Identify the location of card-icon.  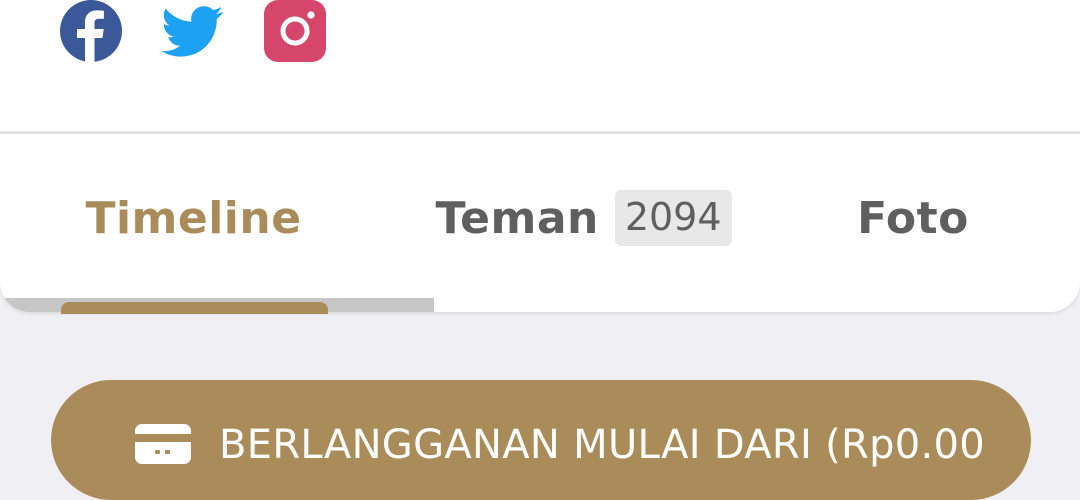
(163, 444).